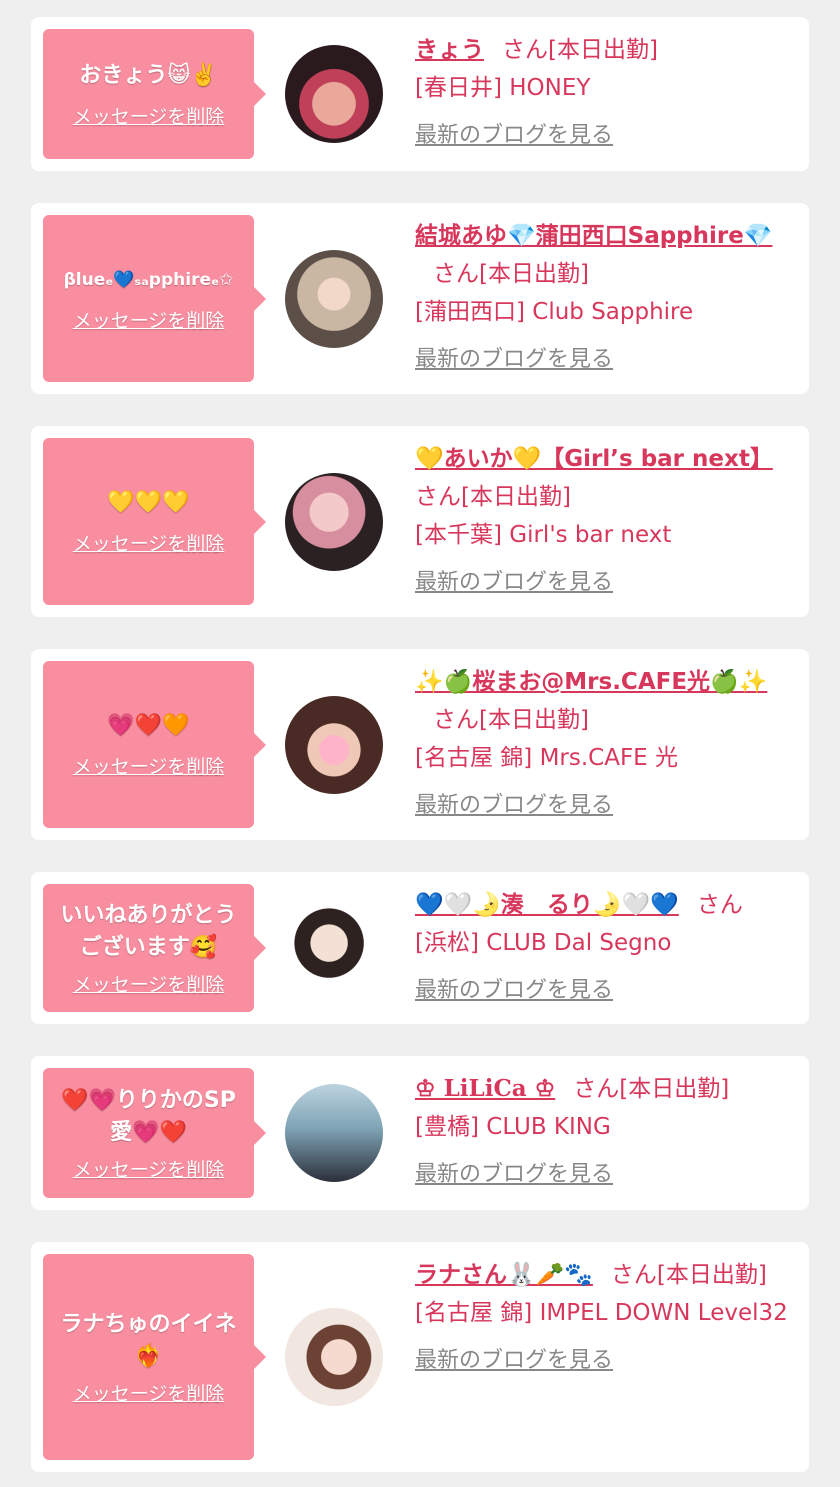 This screenshot has height=1487, width=840. I want to click on shop-text: [本千葉] Girl's bar next, so click(543, 535).